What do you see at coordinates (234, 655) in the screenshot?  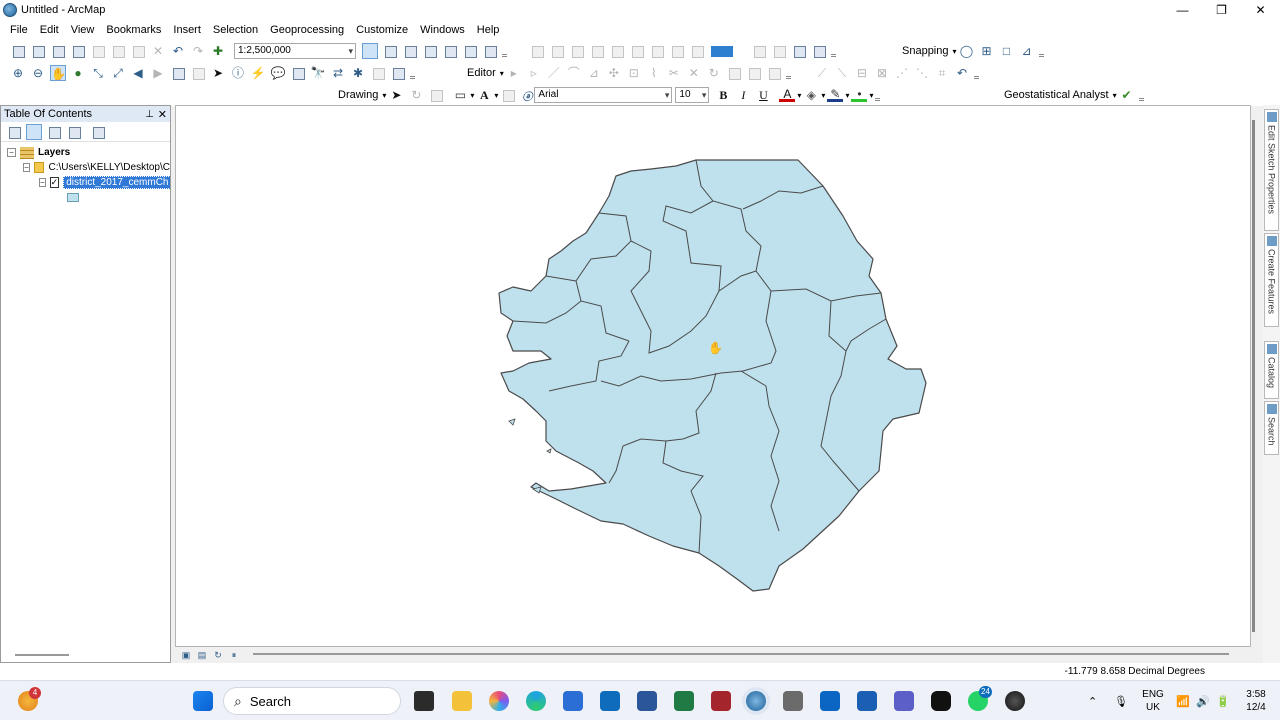 I see `pause-drawing-icon: ⏸` at bounding box center [234, 655].